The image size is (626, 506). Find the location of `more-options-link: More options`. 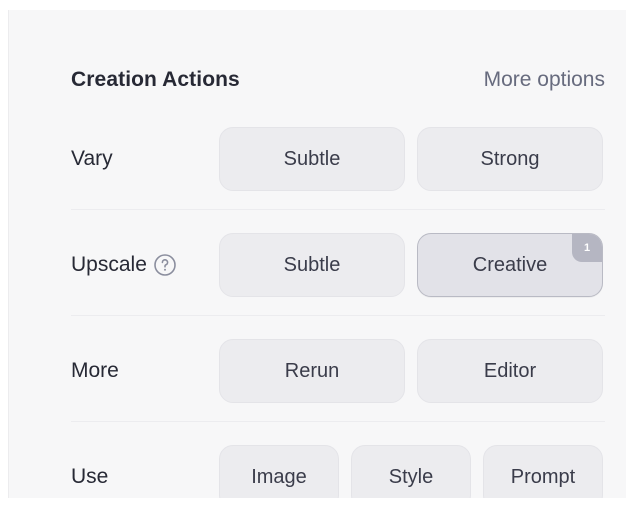

more-options-link: More options is located at coordinates (544, 80).